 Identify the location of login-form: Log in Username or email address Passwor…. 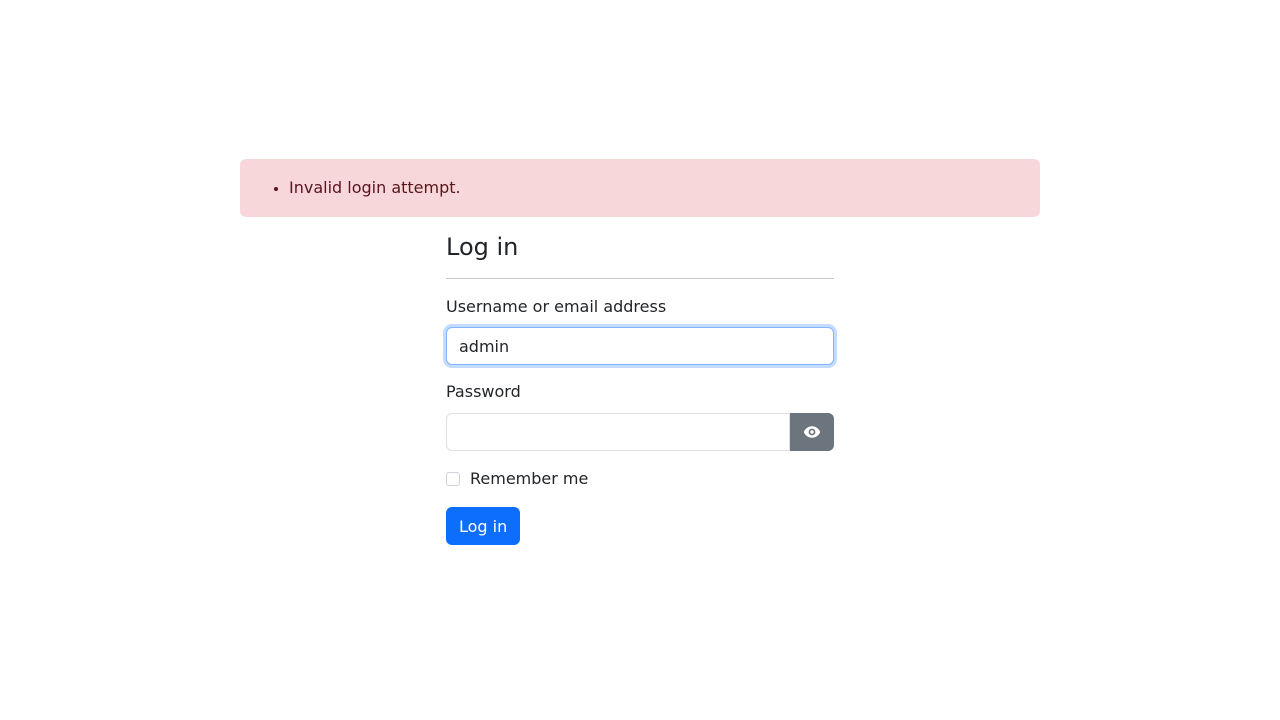
(640, 388).